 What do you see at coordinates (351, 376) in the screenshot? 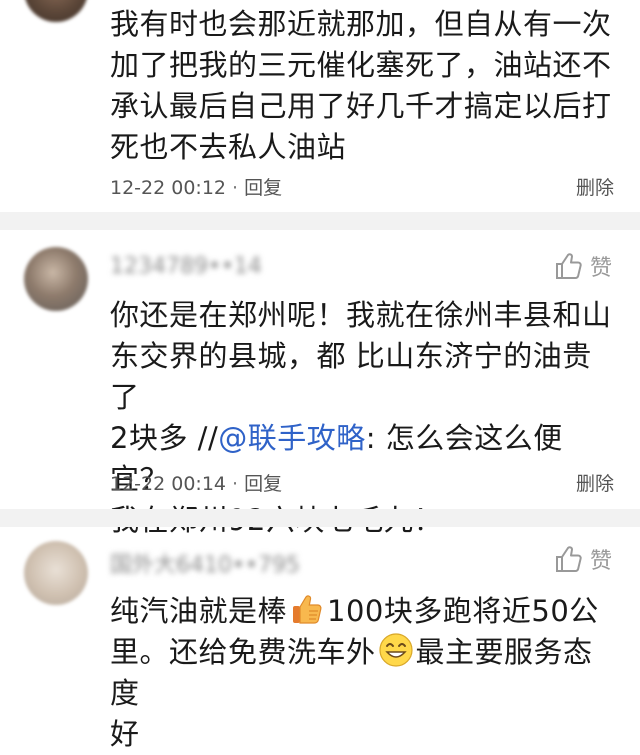
I see `comment-line: 东交界的县城，都 比山东济宁的油贵了` at bounding box center [351, 376].